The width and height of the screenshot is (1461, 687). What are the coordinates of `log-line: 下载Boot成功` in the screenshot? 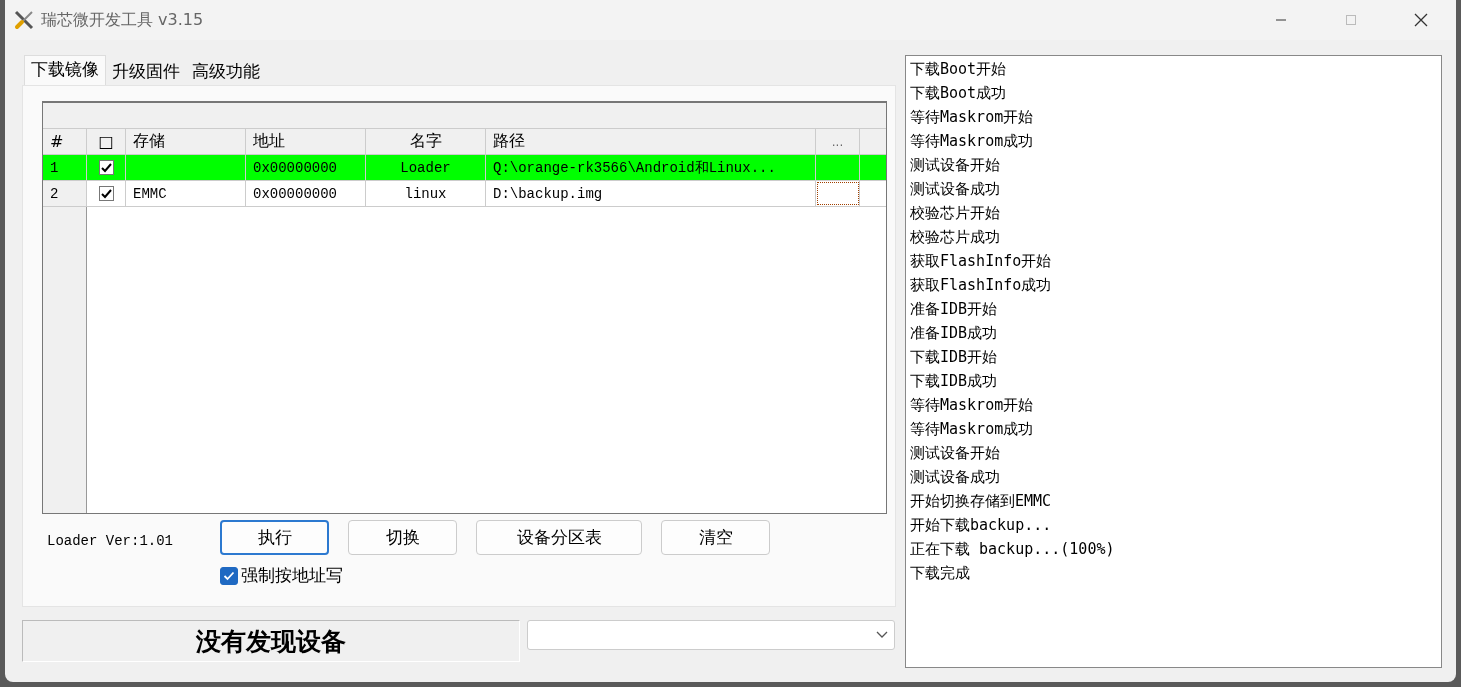 It's located at (959, 93).